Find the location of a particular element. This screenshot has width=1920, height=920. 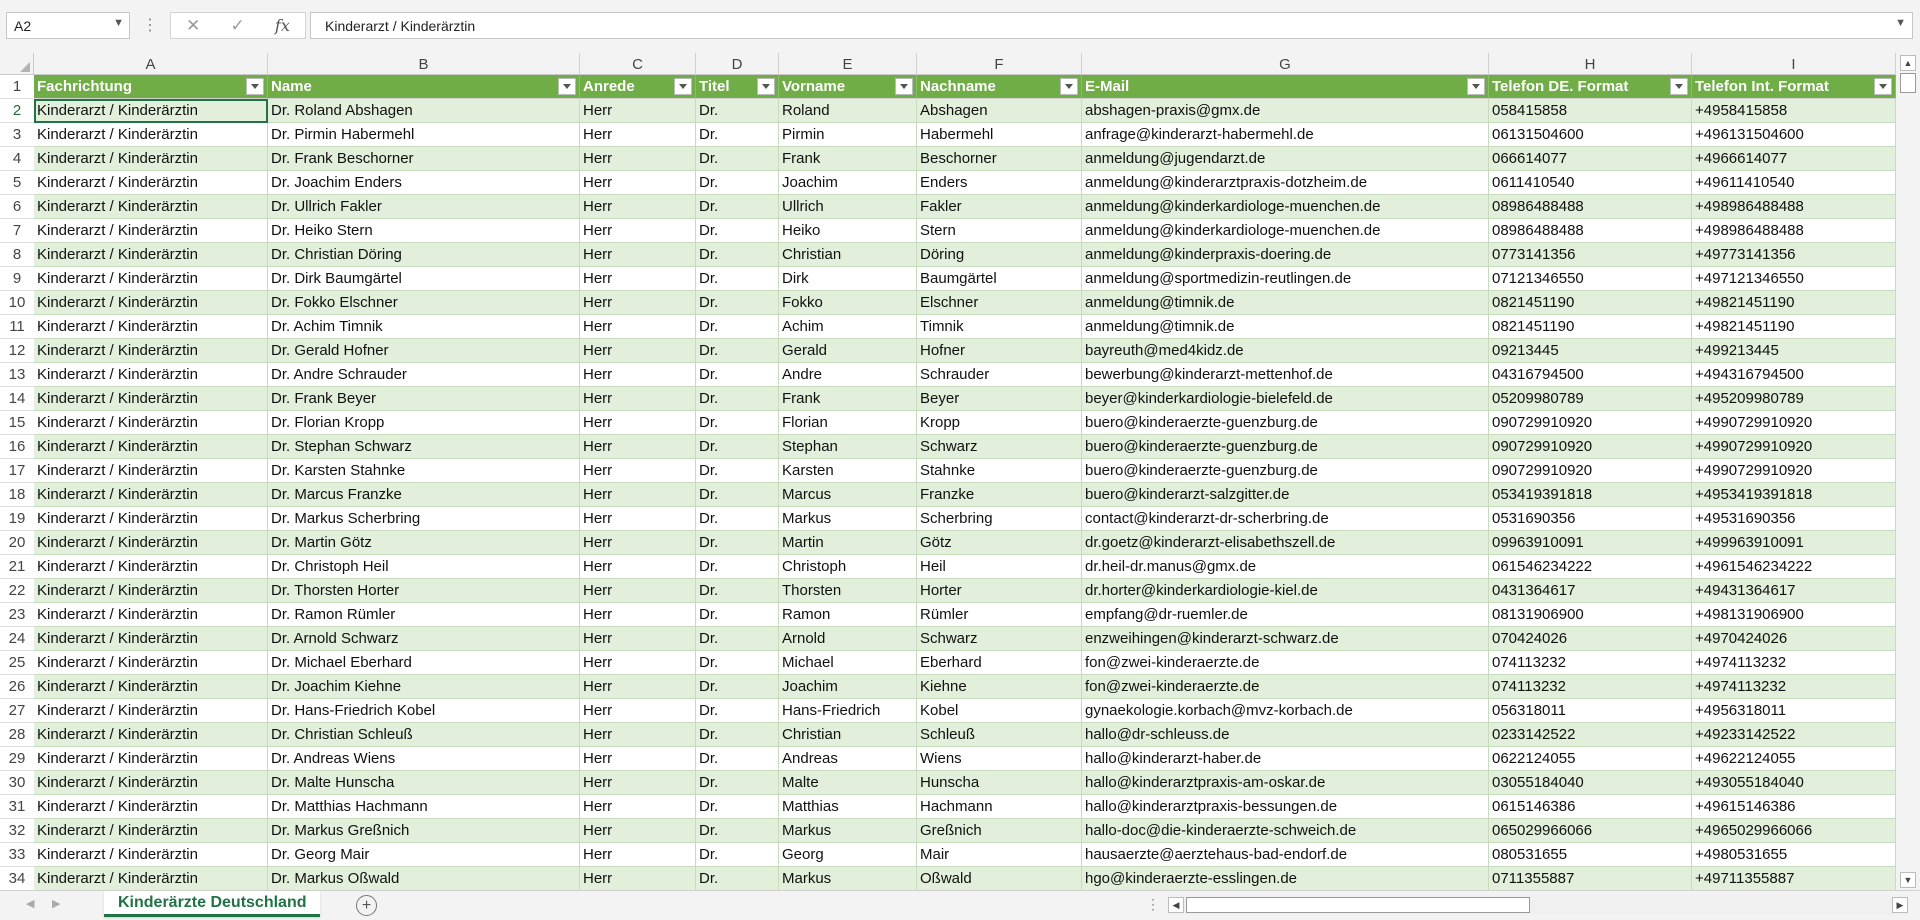

table-cell: Enders is located at coordinates (999, 183).